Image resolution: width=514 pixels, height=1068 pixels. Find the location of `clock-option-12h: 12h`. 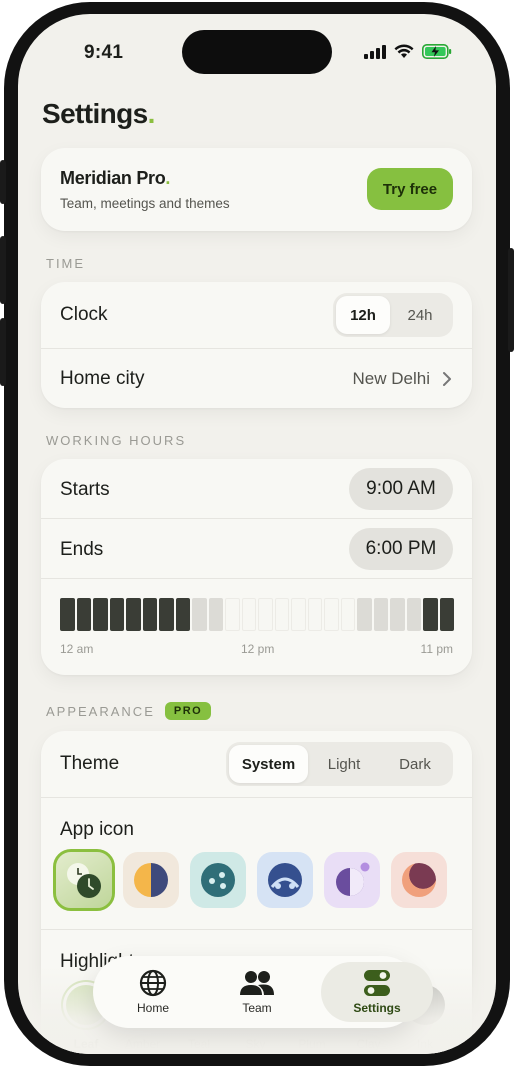

clock-option-12h: 12h is located at coordinates (363, 315).